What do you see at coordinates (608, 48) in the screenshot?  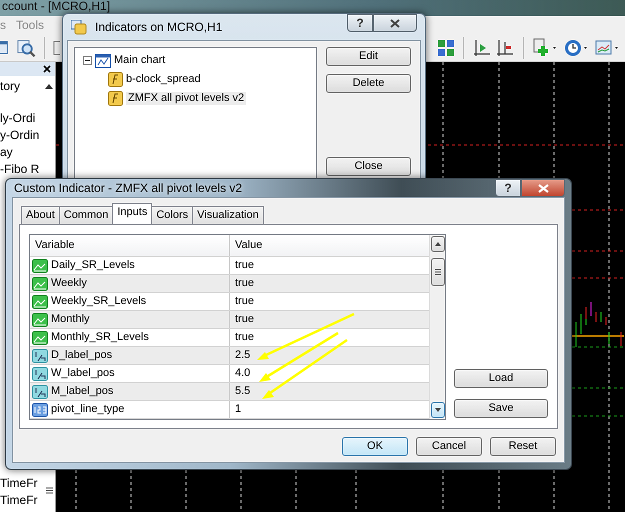 I see `chart-template-icon` at bounding box center [608, 48].